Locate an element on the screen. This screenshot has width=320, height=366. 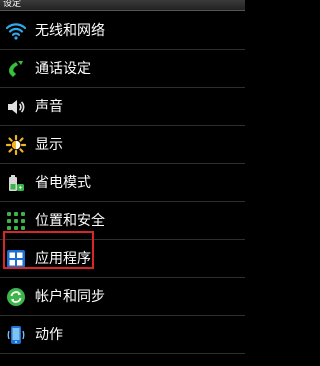
divider is located at coordinates (122, 353).